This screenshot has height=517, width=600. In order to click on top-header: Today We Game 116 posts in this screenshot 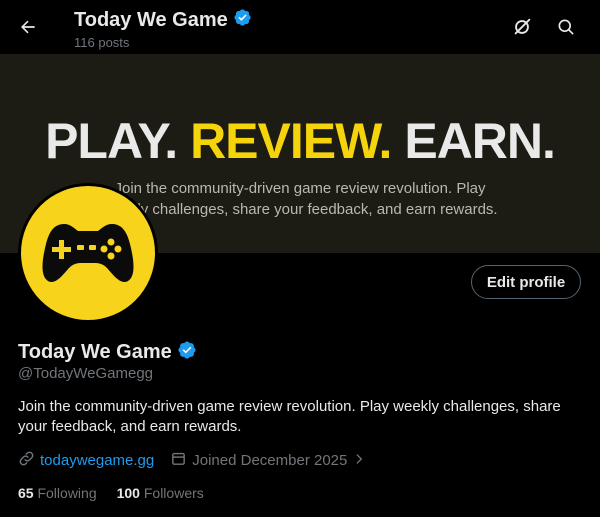, I will do `click(300, 27)`.